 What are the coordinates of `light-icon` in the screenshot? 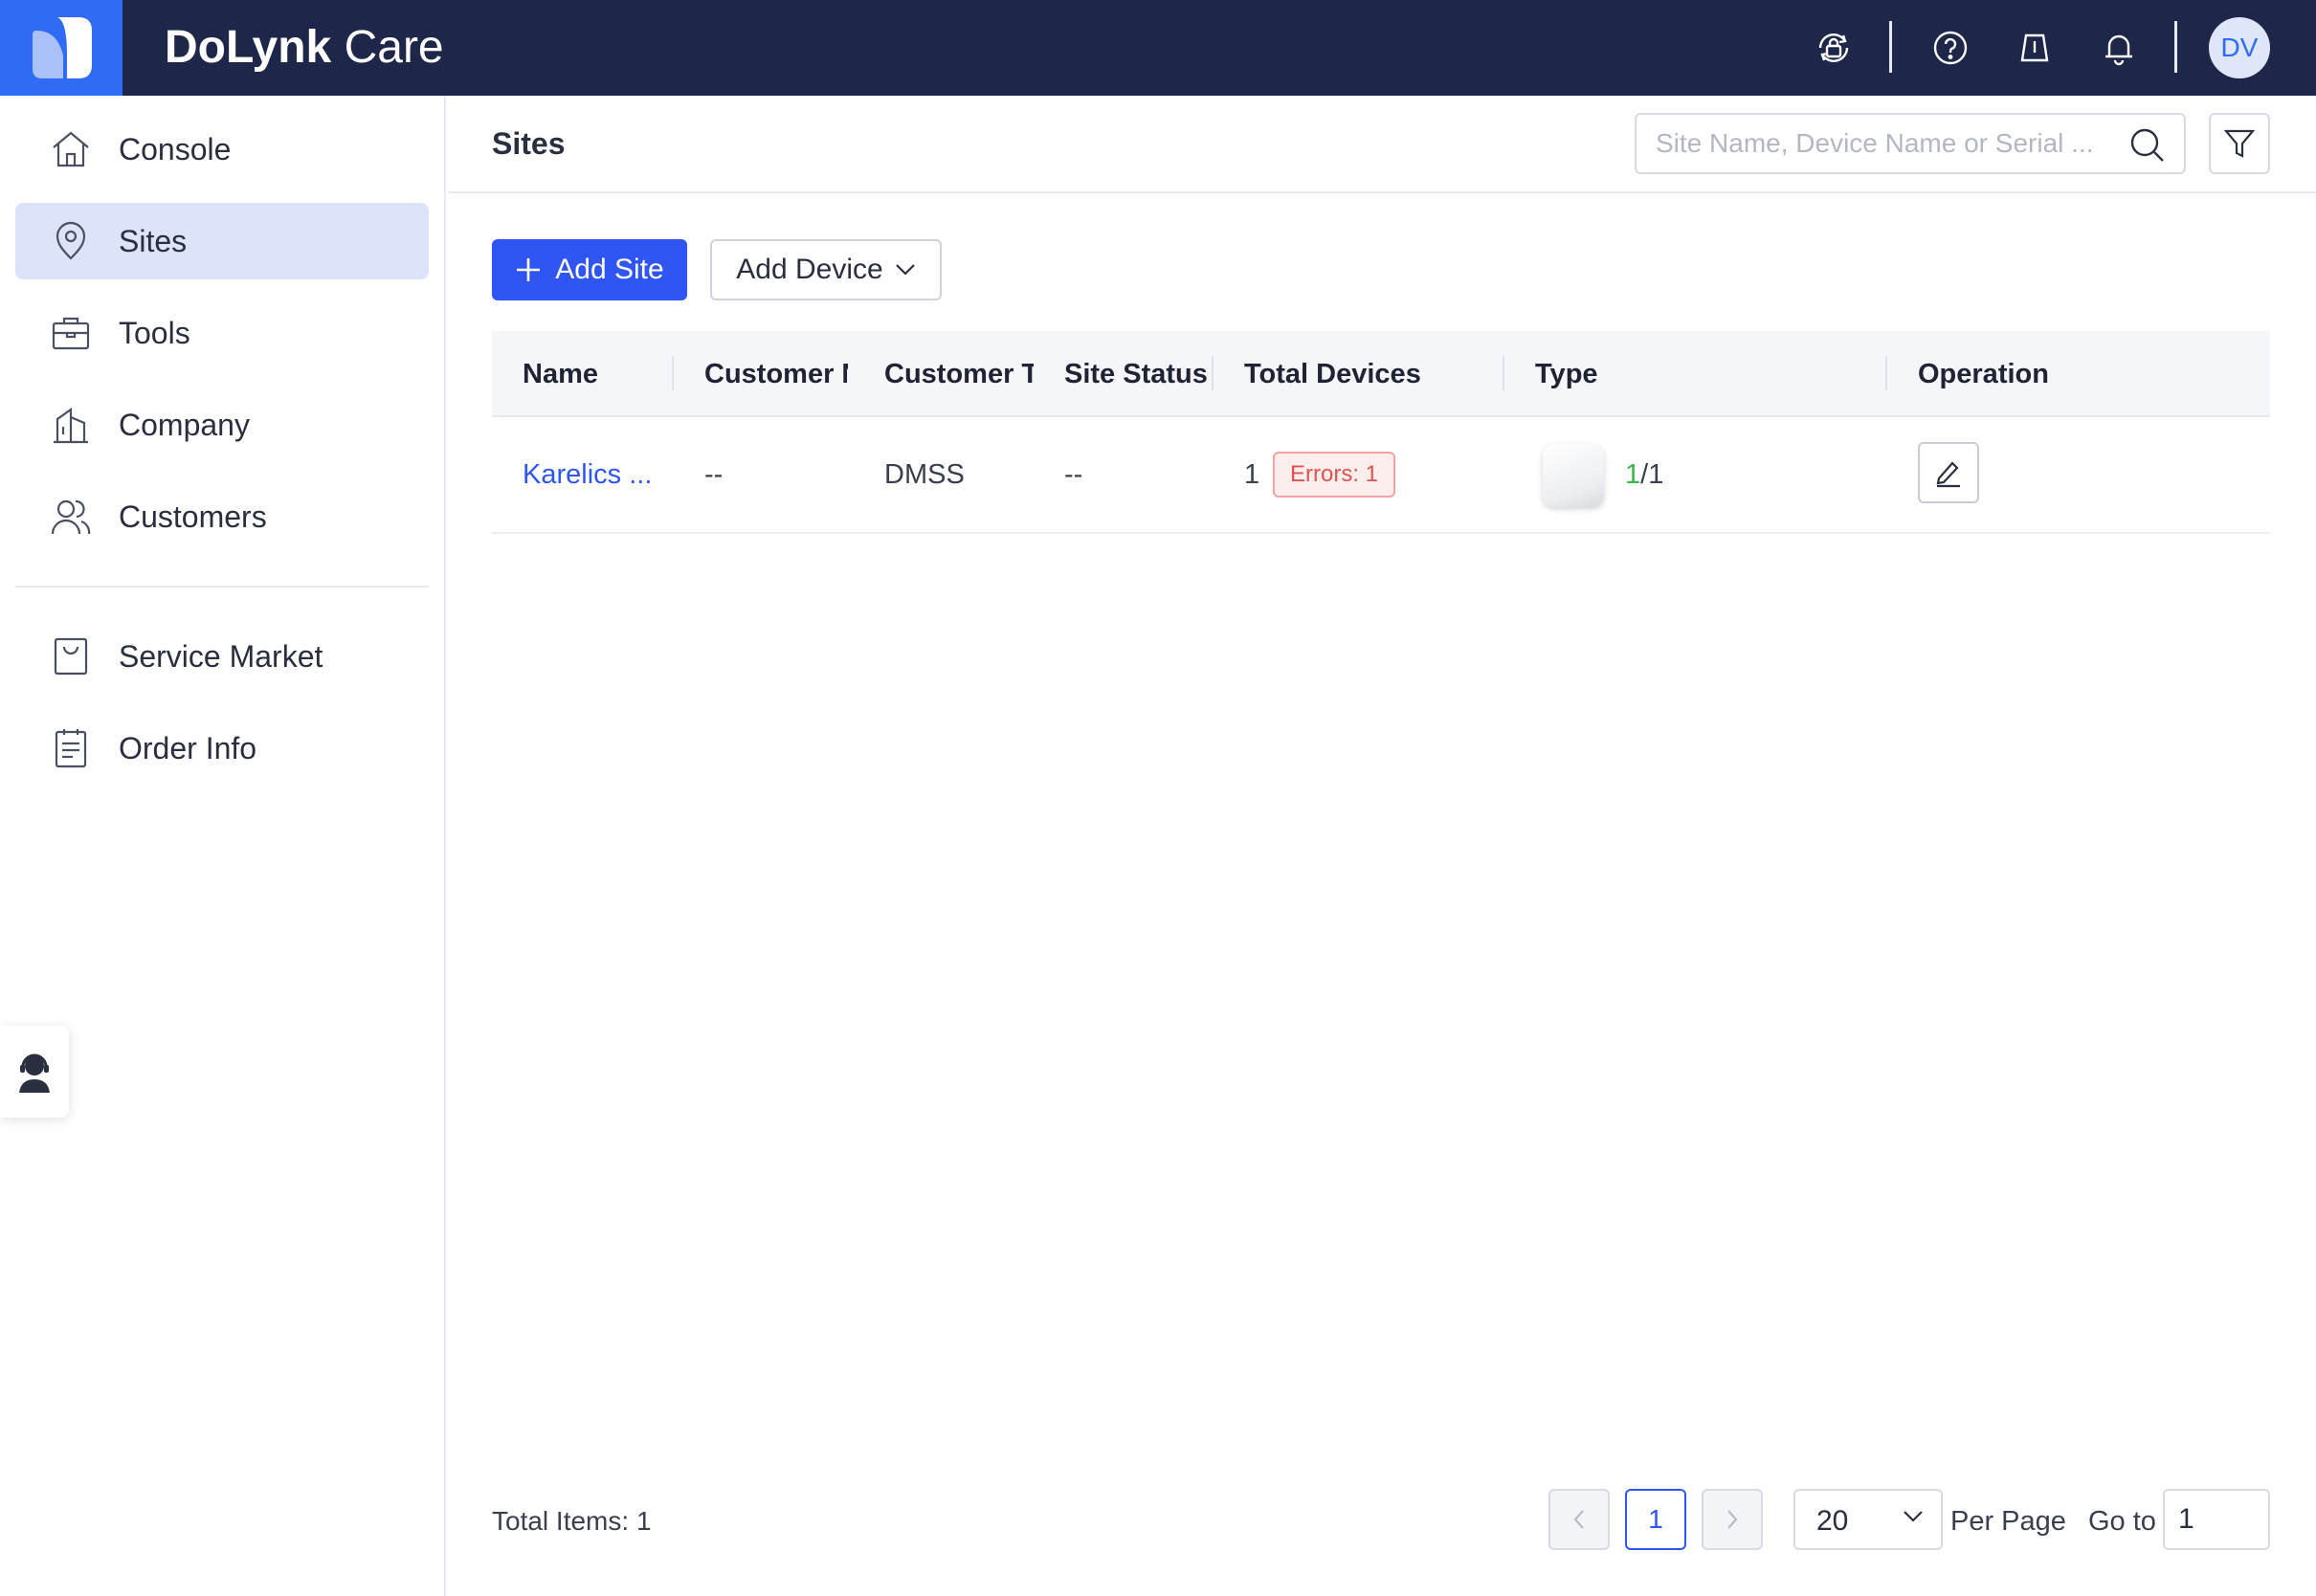 It's located at (2035, 48).